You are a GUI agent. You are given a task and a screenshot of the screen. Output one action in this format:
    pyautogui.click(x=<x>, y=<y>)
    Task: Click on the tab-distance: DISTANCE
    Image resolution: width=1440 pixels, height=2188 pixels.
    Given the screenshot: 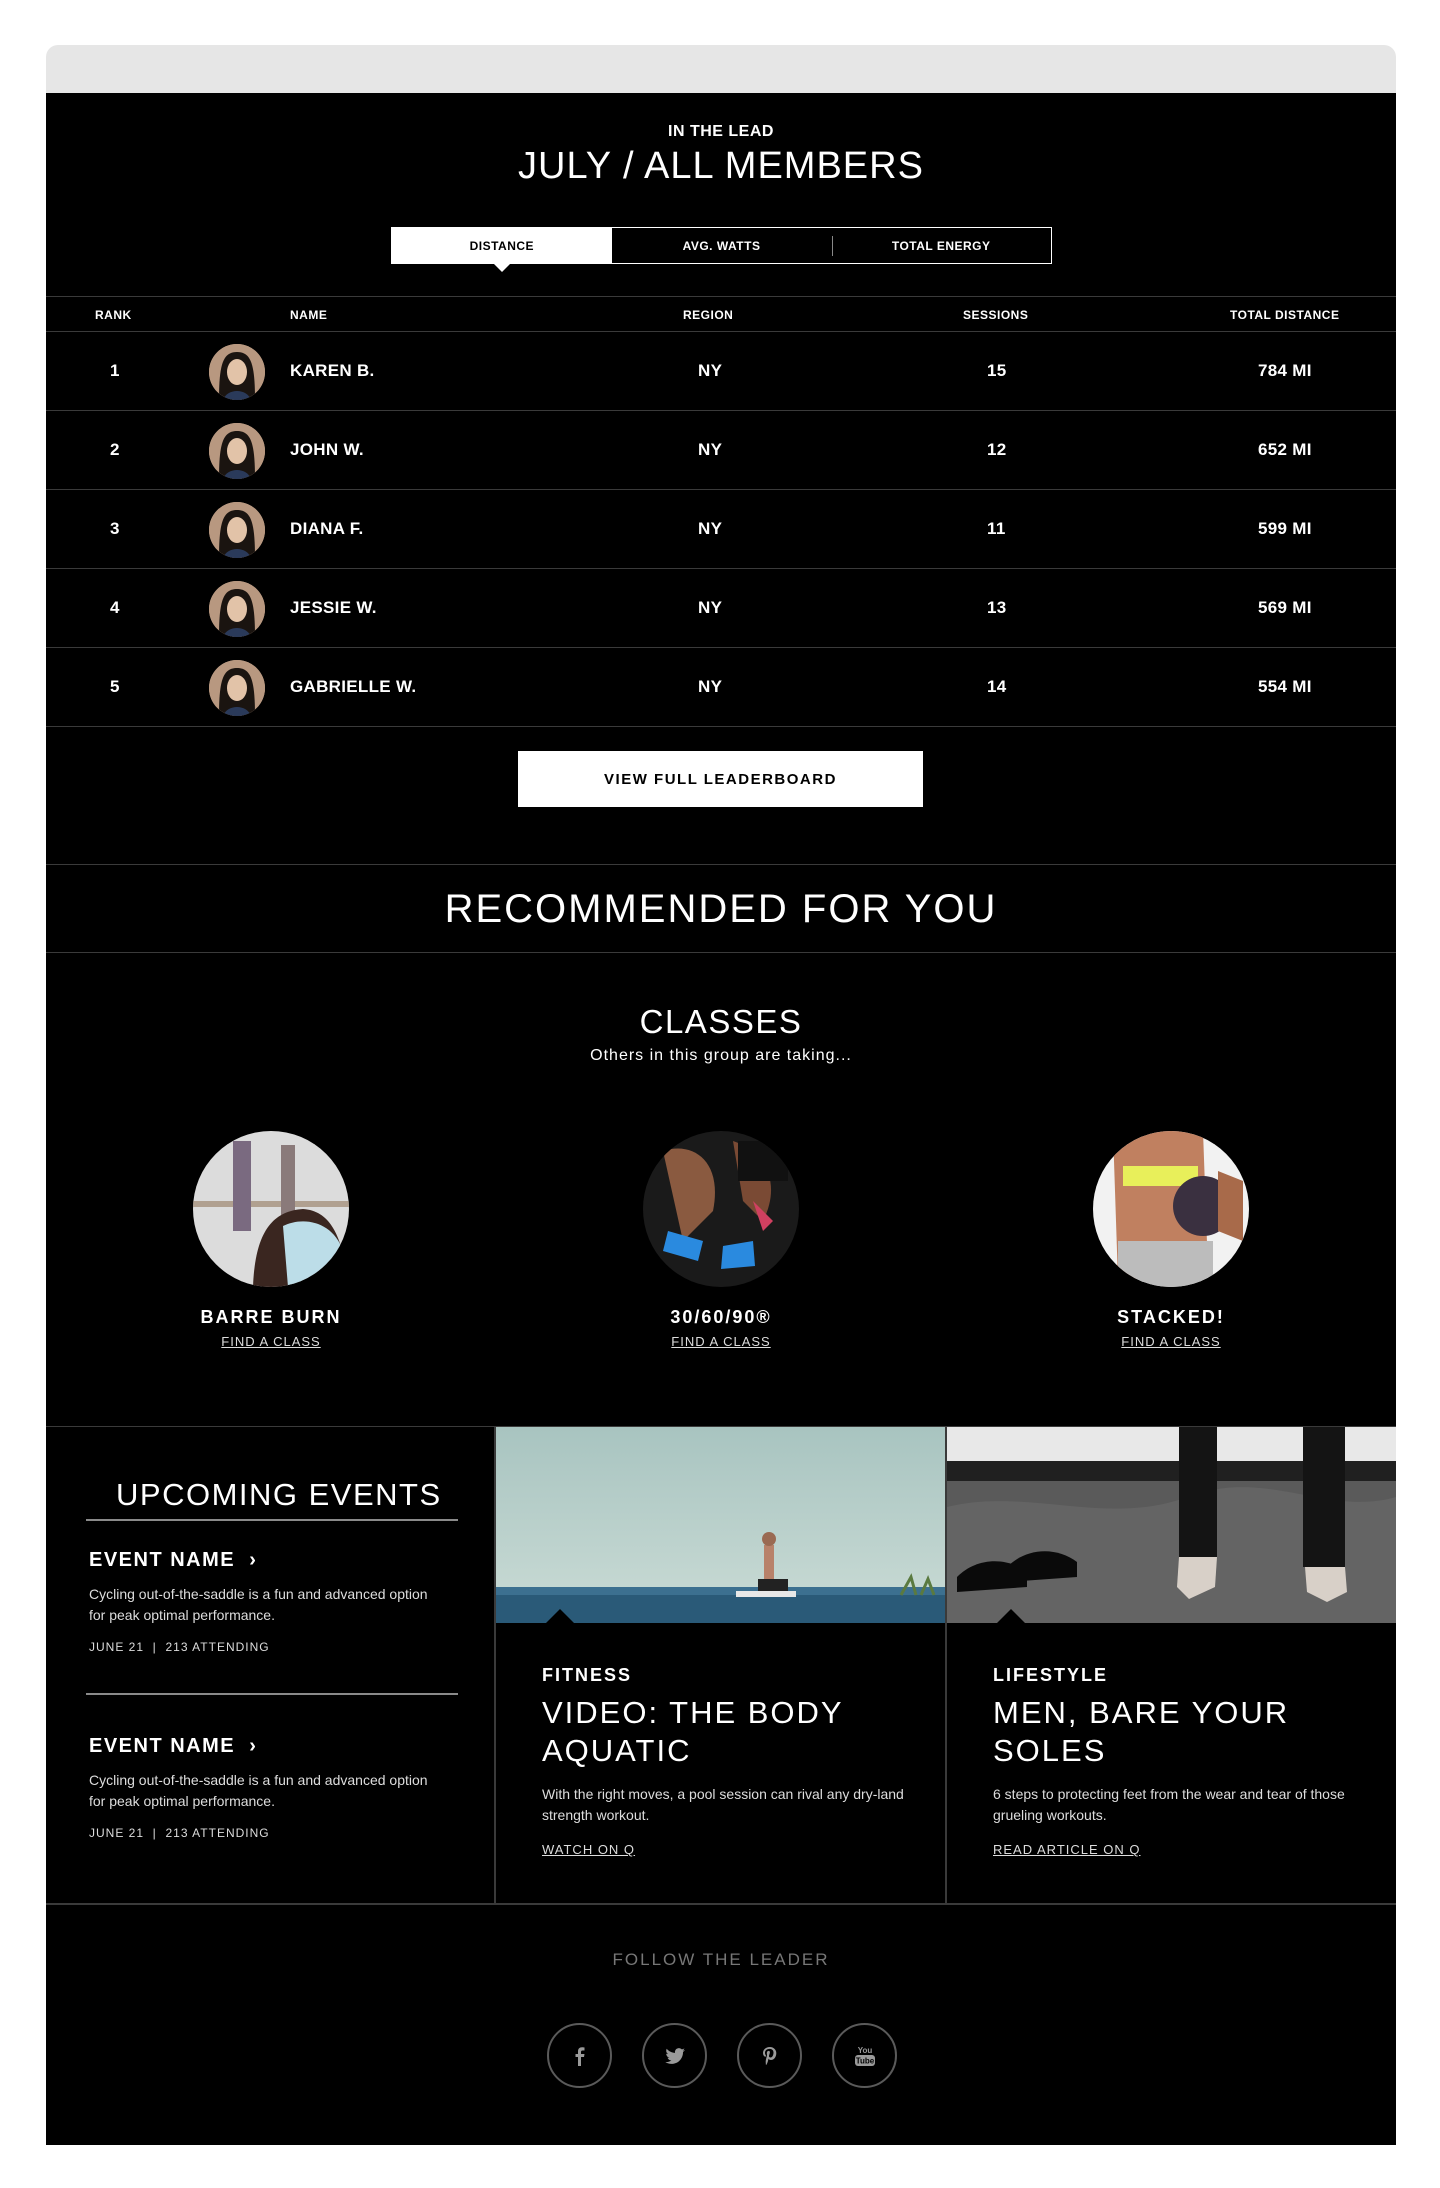 What is the action you would take?
    pyautogui.click(x=502, y=250)
    